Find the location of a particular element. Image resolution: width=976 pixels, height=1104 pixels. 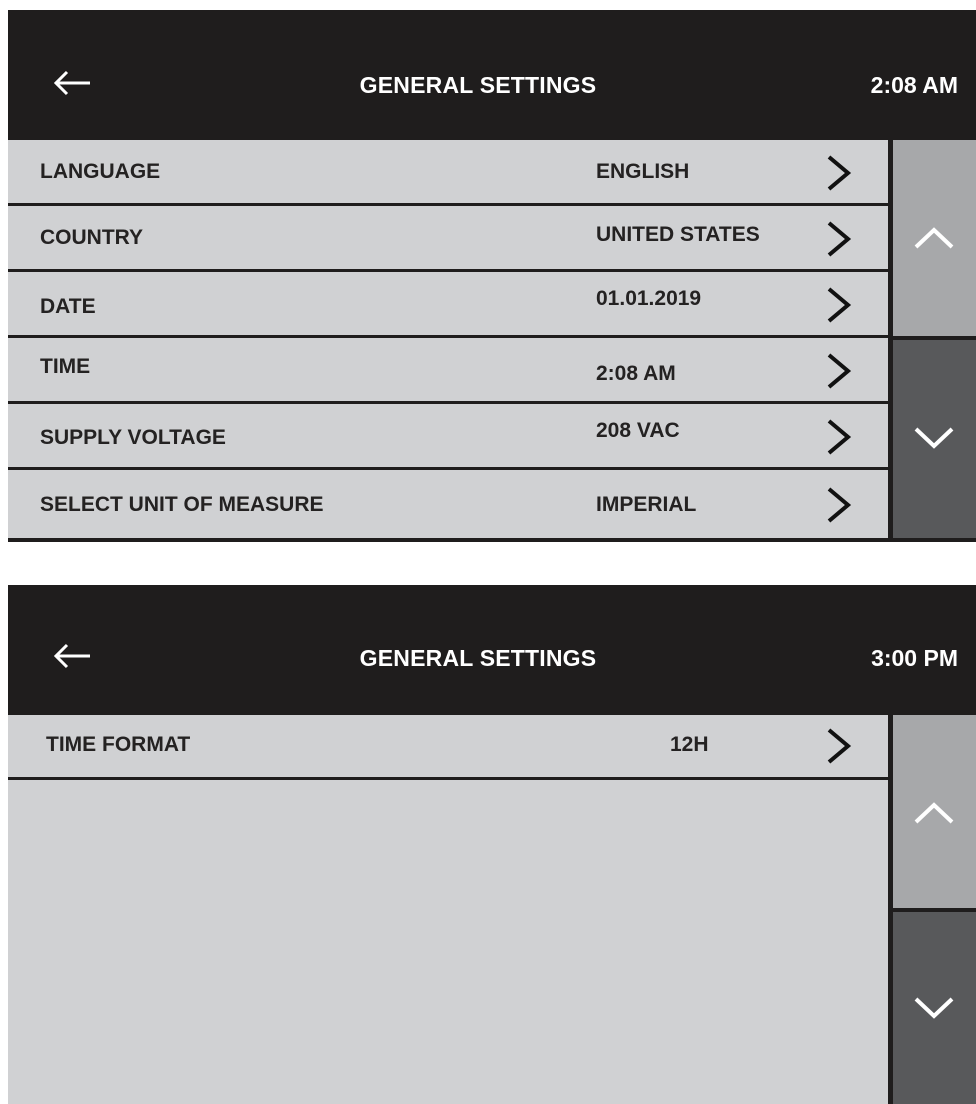

setting-label: LANGUAGE is located at coordinates (100, 171).